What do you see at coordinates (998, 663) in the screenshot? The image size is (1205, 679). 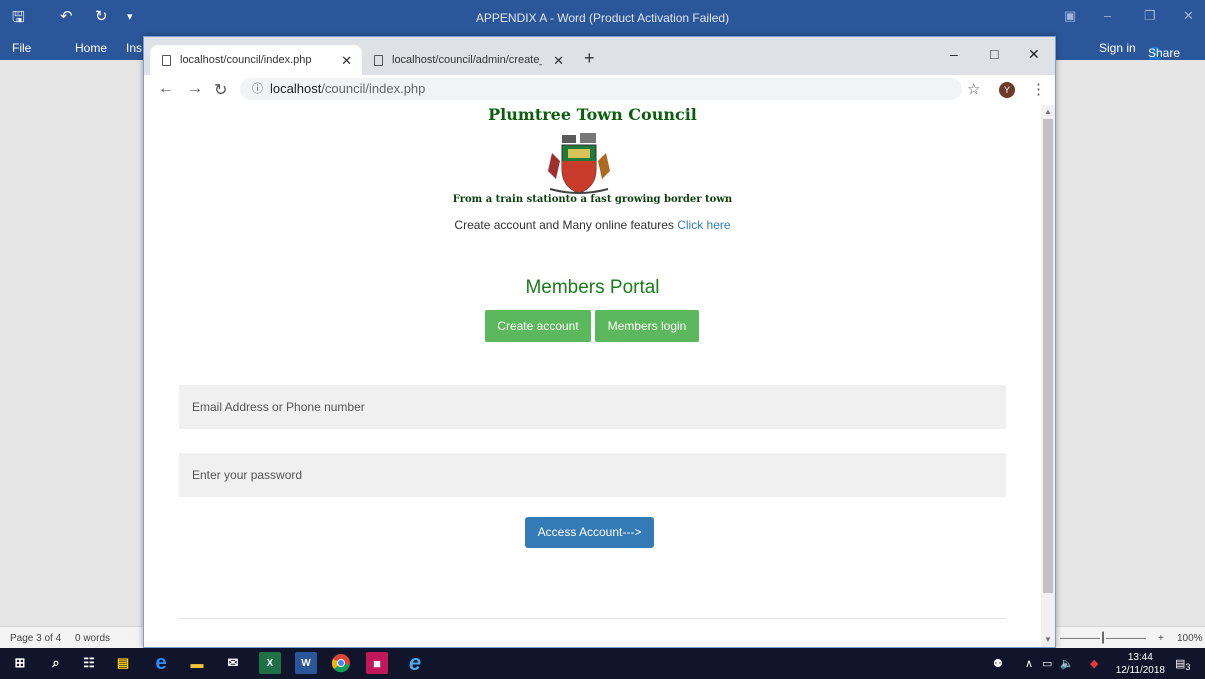 I see `people-icon: ⚉` at bounding box center [998, 663].